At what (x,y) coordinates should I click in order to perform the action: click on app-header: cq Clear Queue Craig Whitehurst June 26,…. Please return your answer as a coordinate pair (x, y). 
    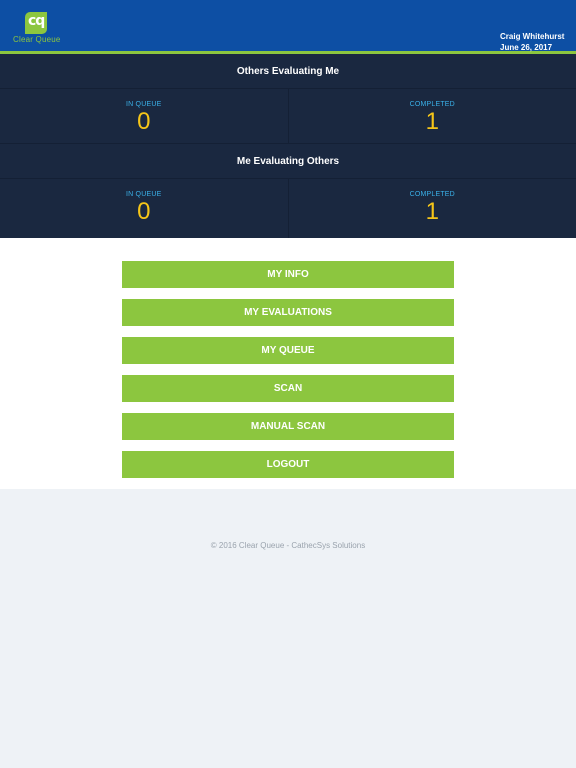
    Looking at the image, I should click on (288, 27).